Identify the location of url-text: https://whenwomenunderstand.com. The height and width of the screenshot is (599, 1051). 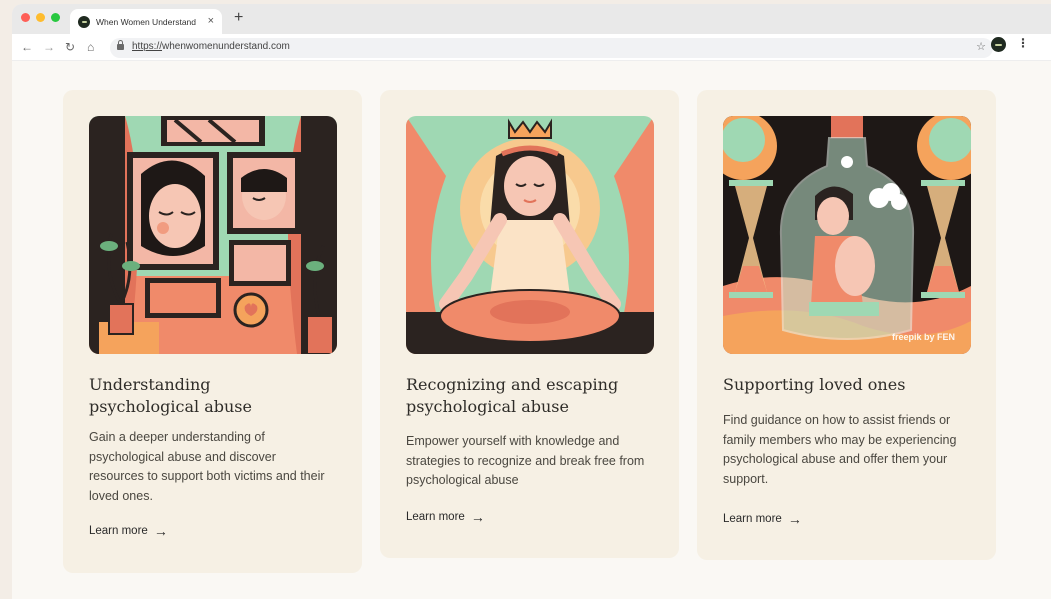
(211, 46).